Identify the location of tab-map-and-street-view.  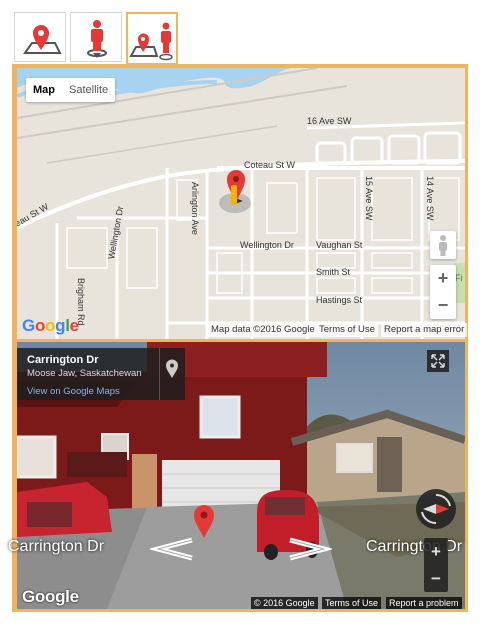
(152, 38).